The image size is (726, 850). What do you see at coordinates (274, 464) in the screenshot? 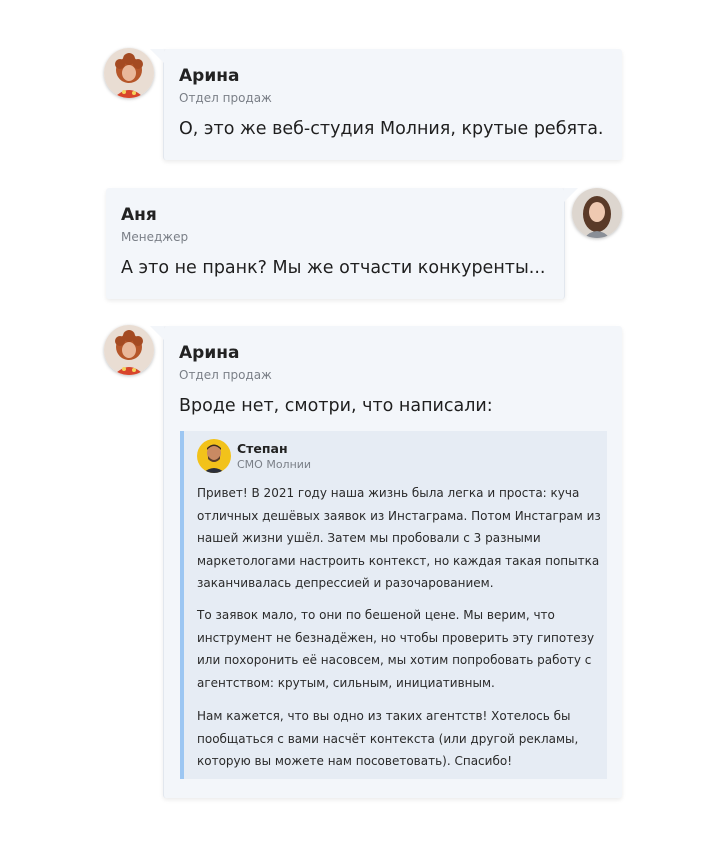
I see `quoted-author-role: CMO Молнии` at bounding box center [274, 464].